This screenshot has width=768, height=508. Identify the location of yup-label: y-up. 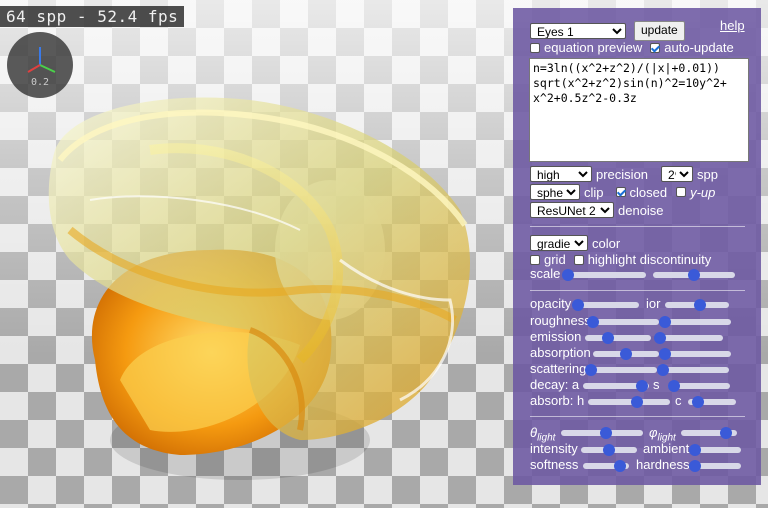
(703, 192).